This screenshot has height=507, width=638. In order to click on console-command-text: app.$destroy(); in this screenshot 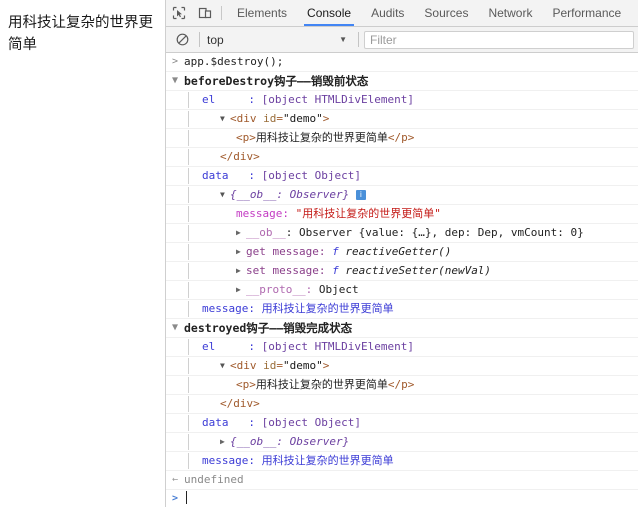, I will do `click(234, 61)`.